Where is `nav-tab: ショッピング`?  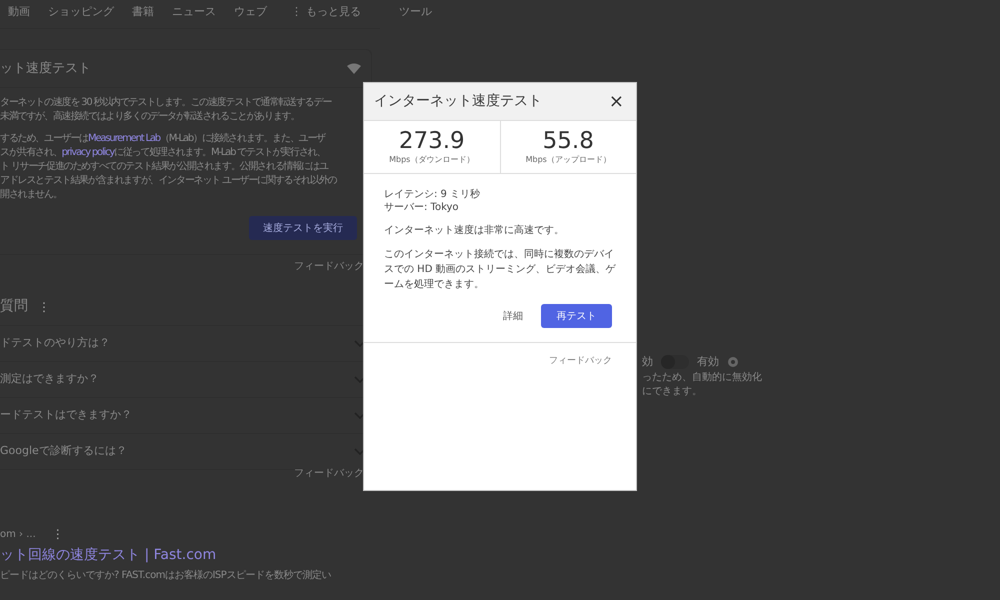 nav-tab: ショッピング is located at coordinates (81, 12).